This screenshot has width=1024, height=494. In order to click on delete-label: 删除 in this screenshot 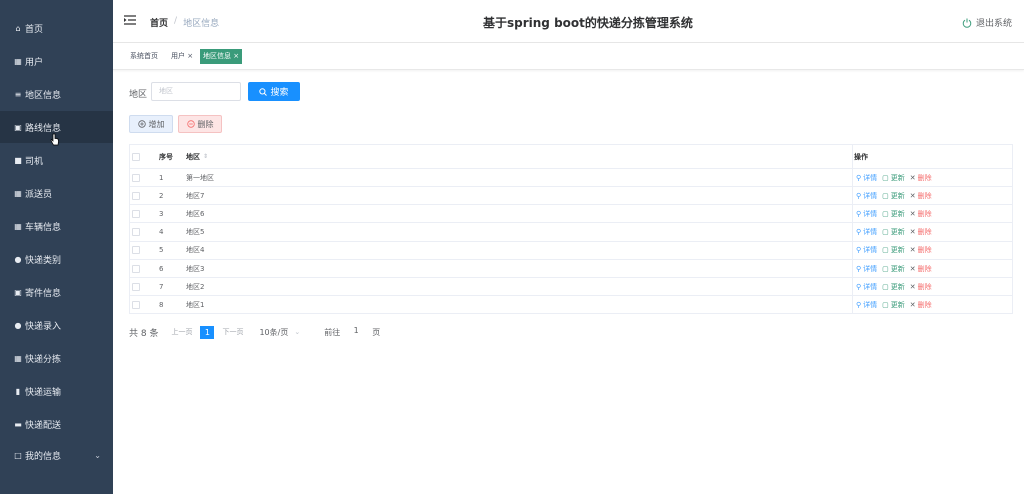, I will do `click(924, 286)`.